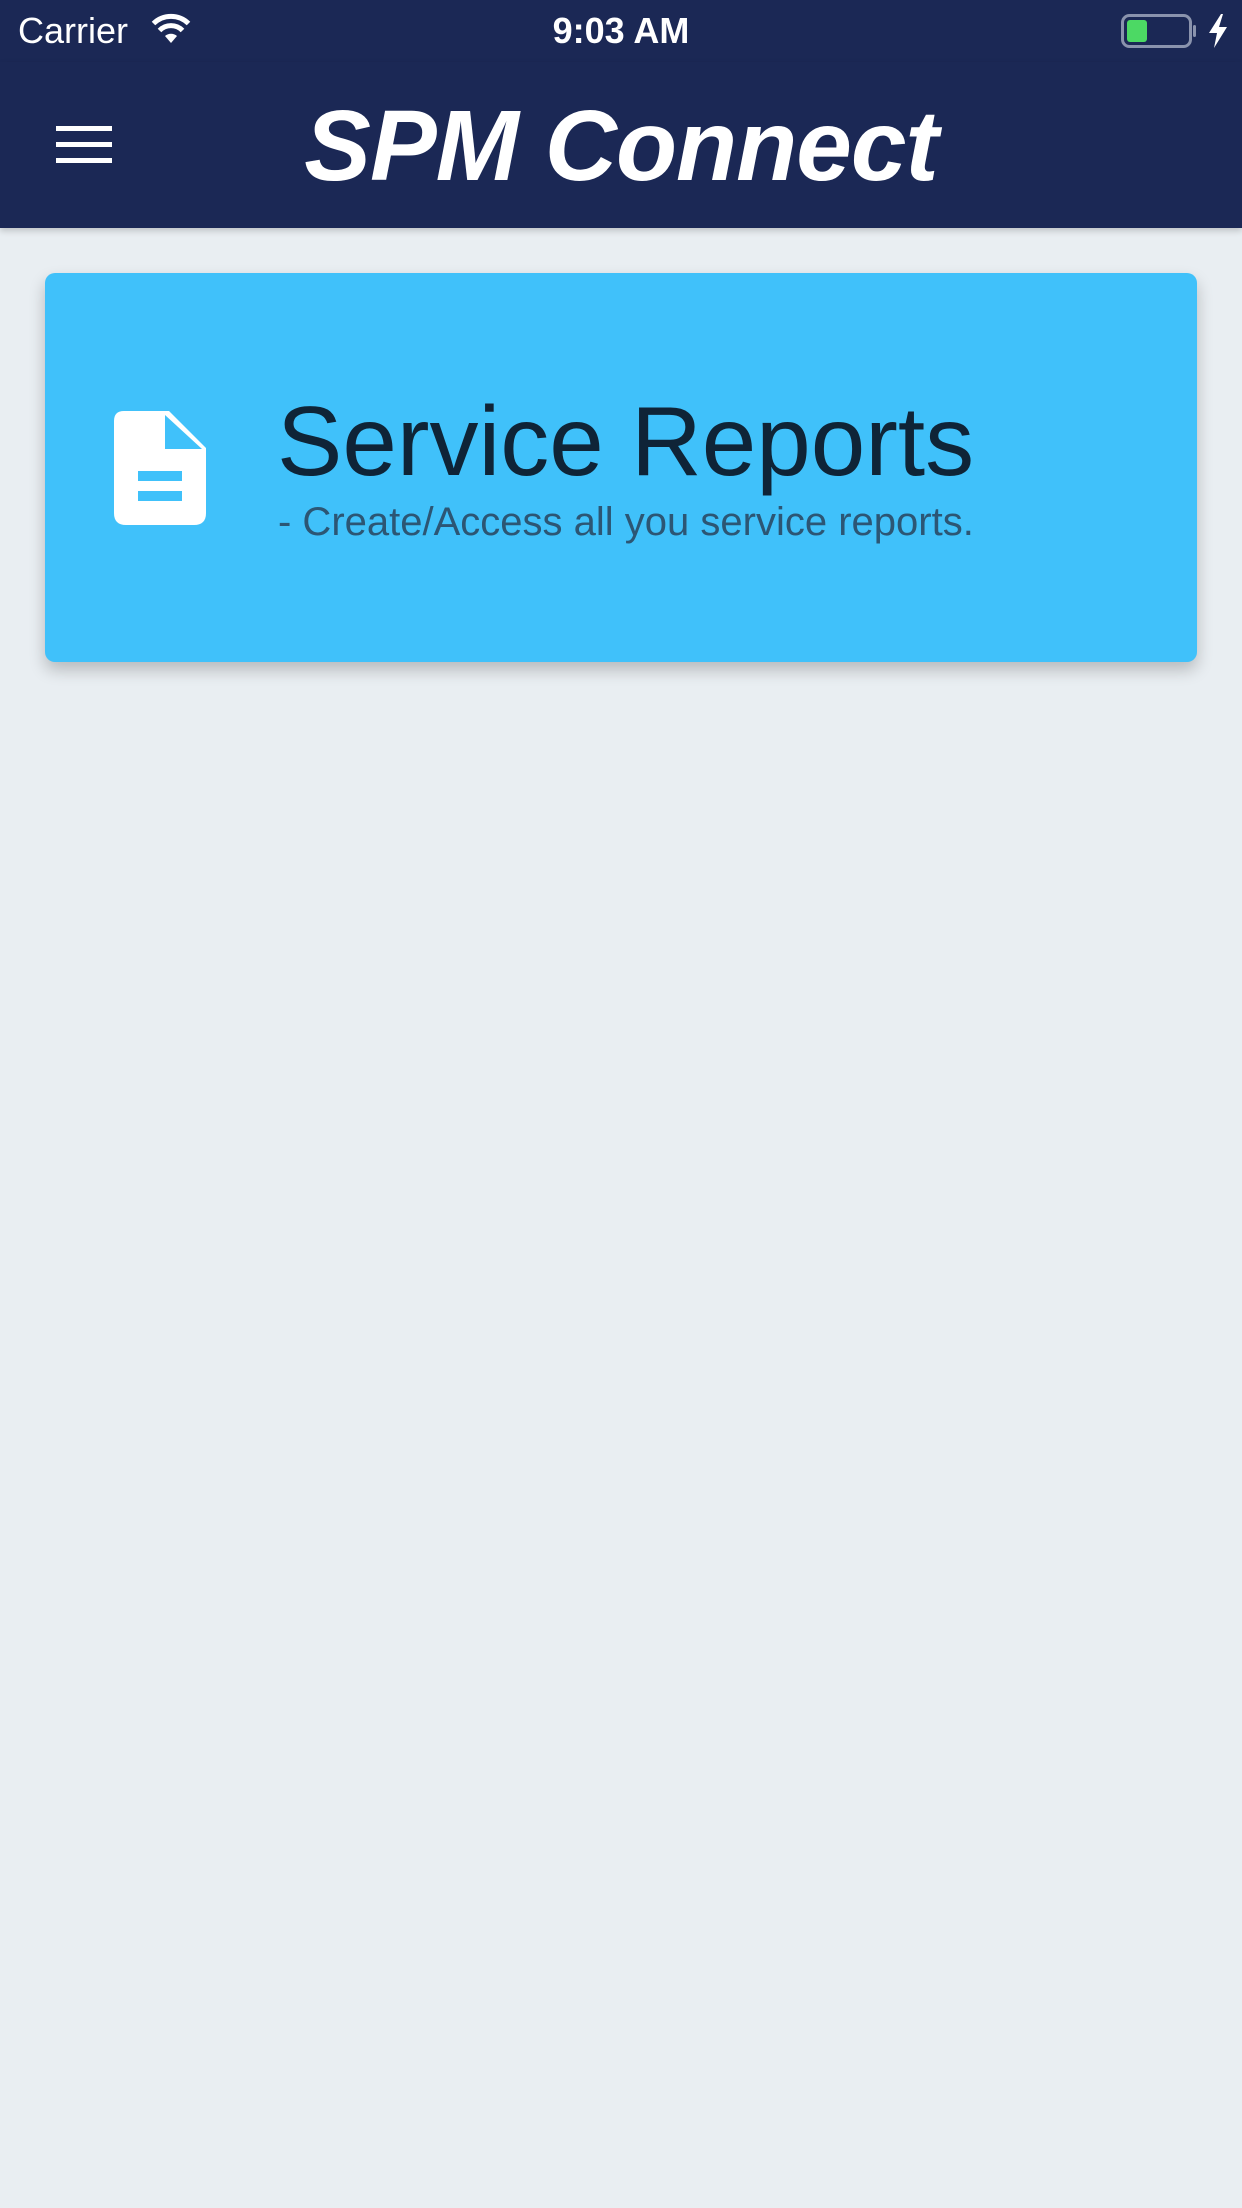 The height and width of the screenshot is (2208, 1242). I want to click on card-subtitle: - Create/Access all you service reports., so click(626, 522).